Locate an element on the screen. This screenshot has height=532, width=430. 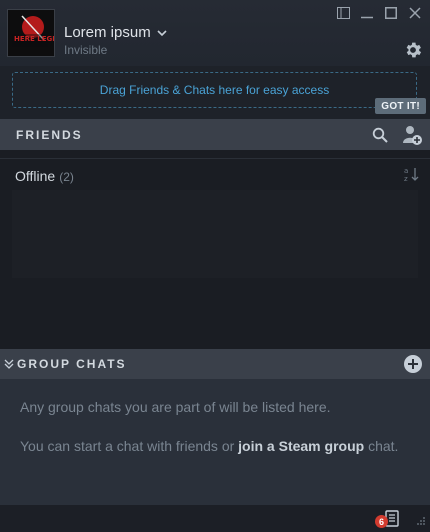
svg-text: z is located at coordinates (406, 178).